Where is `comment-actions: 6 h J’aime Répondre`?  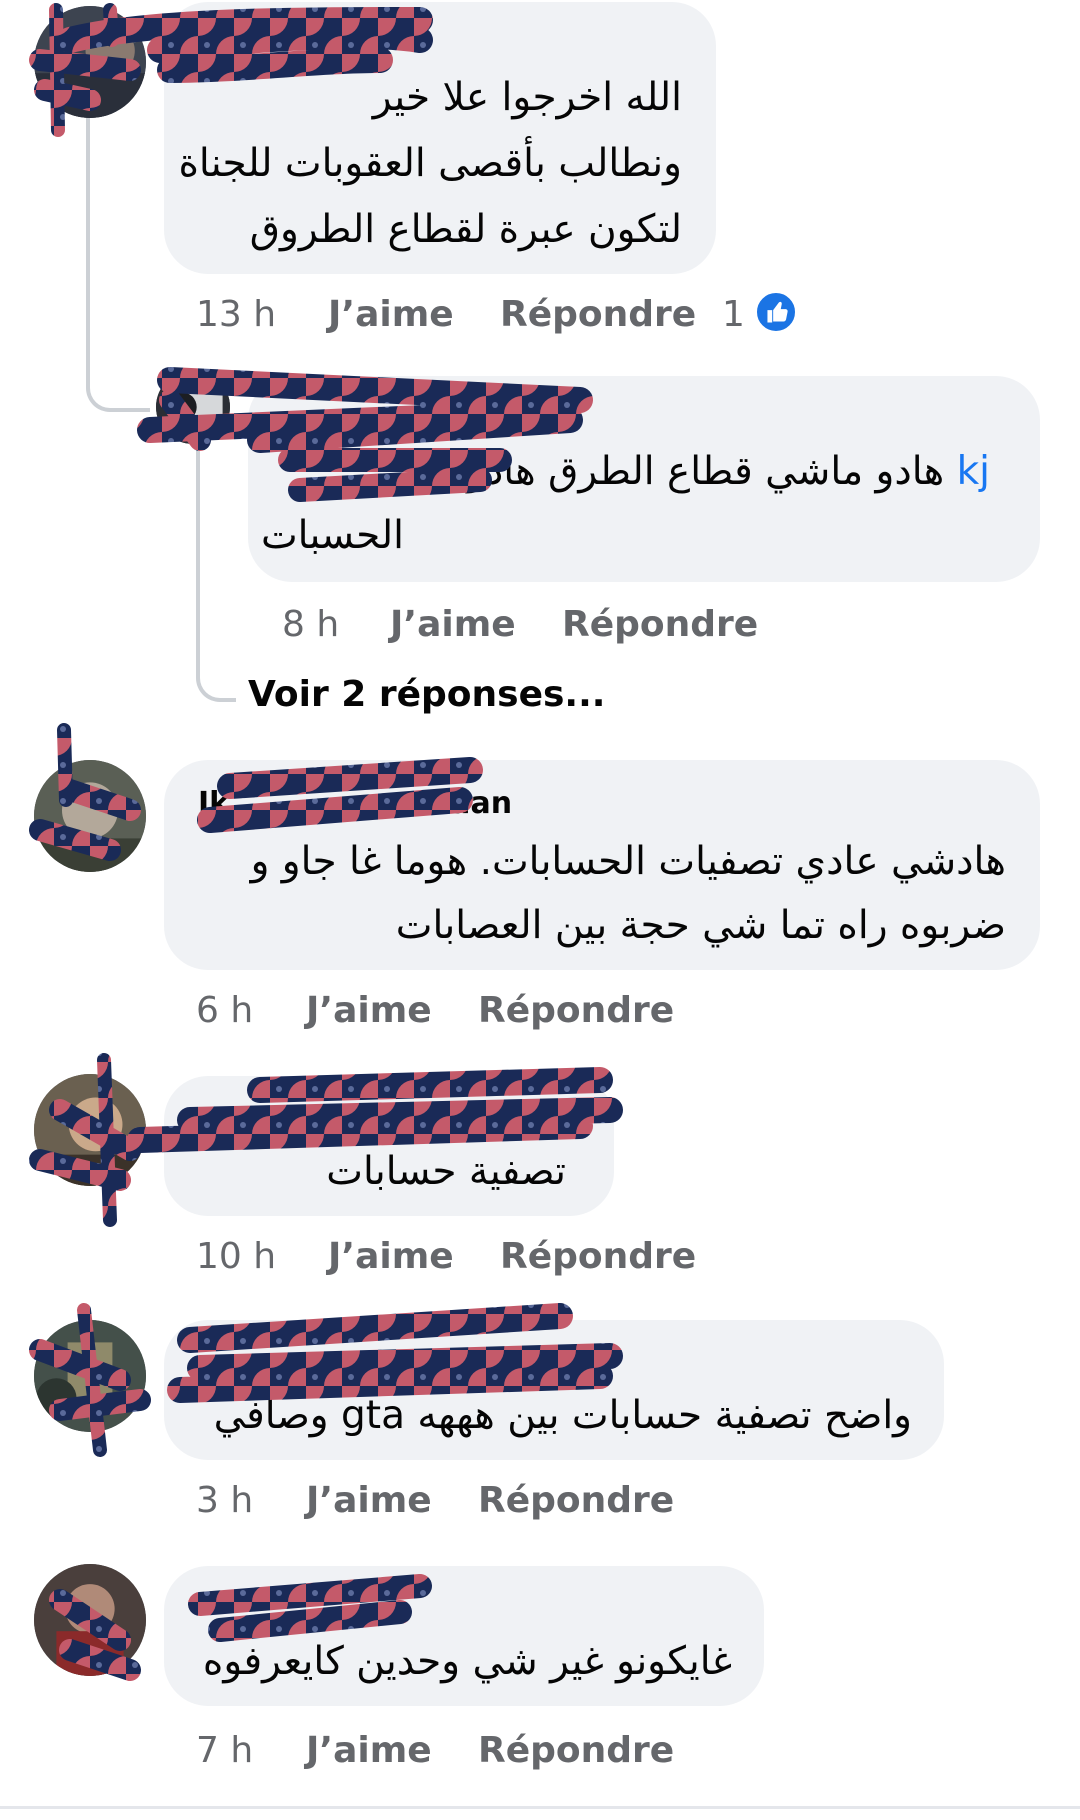
comment-actions: 6 h J’aime Répondre is located at coordinates (446, 1013).